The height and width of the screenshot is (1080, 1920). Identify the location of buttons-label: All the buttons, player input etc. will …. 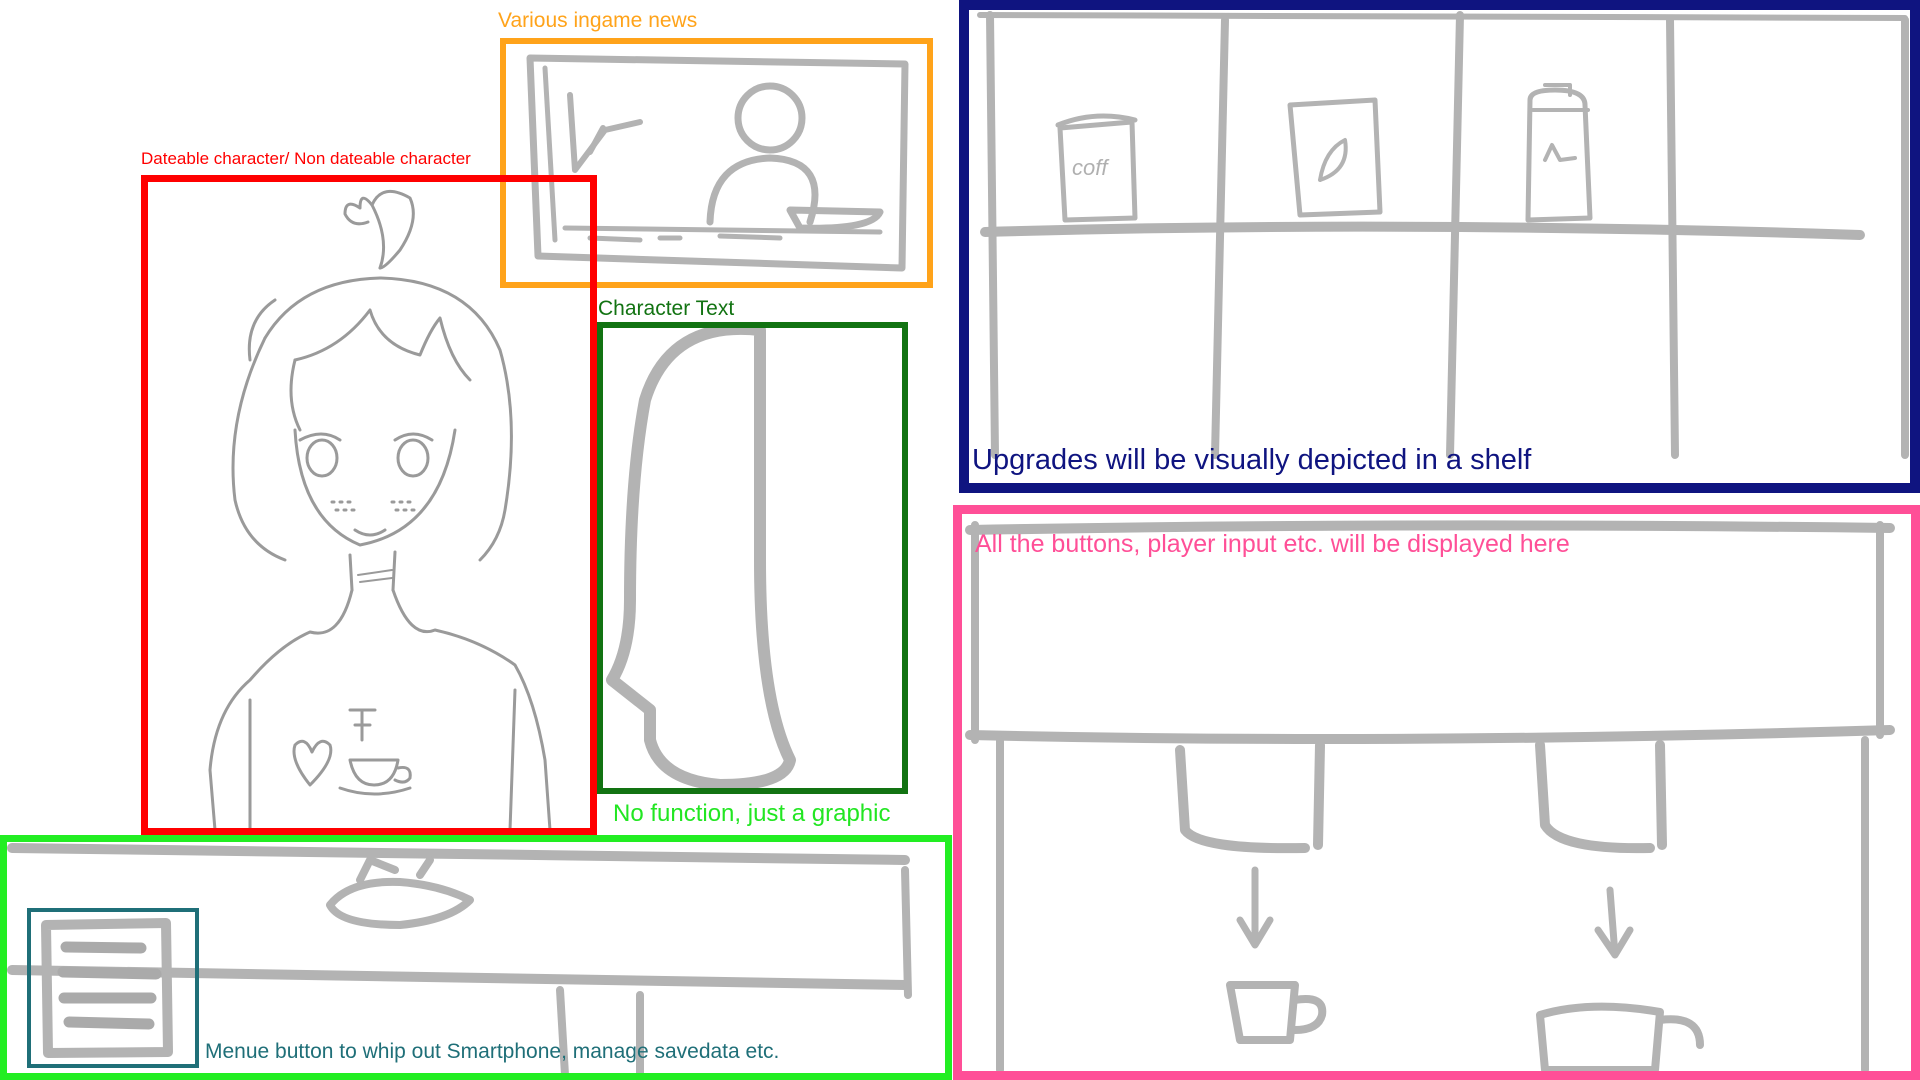
(1272, 544).